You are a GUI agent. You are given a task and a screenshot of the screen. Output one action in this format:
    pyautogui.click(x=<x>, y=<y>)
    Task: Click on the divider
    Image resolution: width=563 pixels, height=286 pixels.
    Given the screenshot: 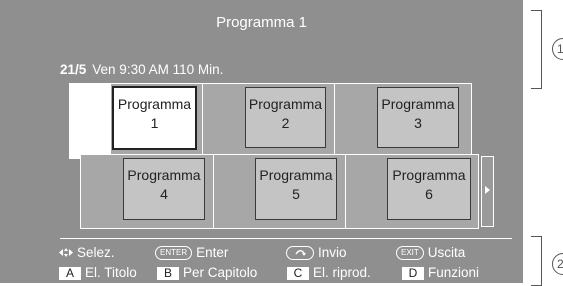 What is the action you would take?
    pyautogui.click(x=286, y=238)
    